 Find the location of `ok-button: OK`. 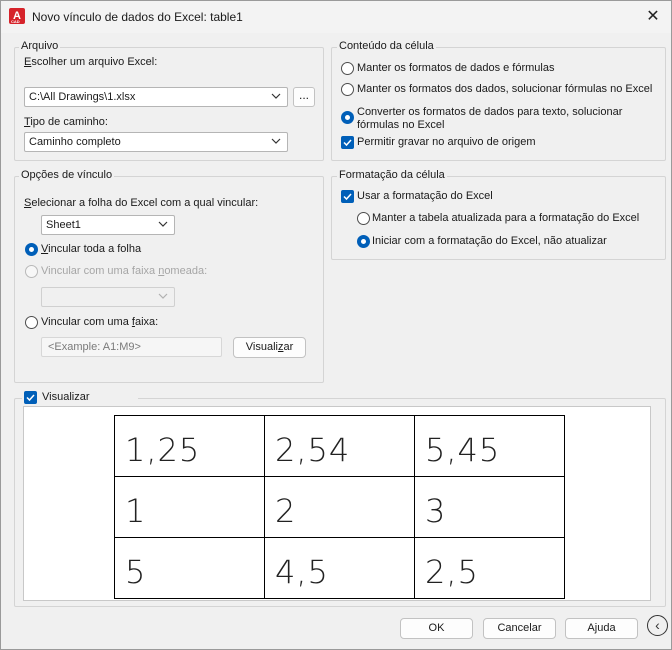

ok-button: OK is located at coordinates (436, 628).